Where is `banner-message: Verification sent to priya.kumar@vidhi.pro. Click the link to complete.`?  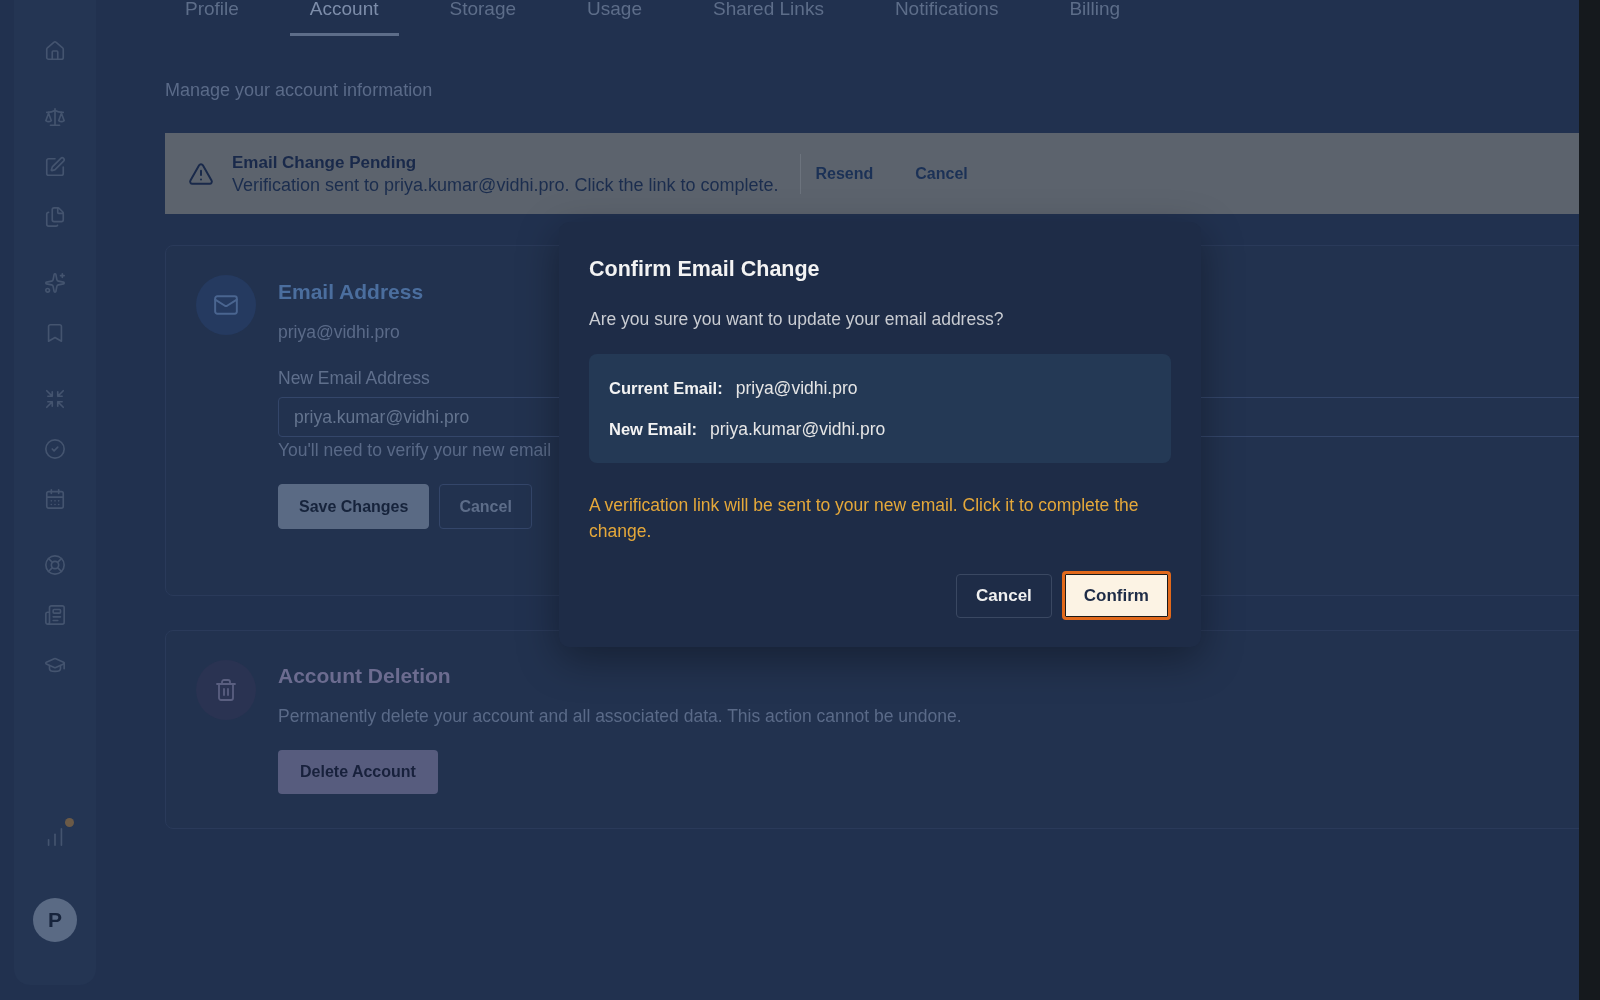
banner-message: Verification sent to priya.kumar@vidhi.pro. Click the link to complete. is located at coordinates (505, 184).